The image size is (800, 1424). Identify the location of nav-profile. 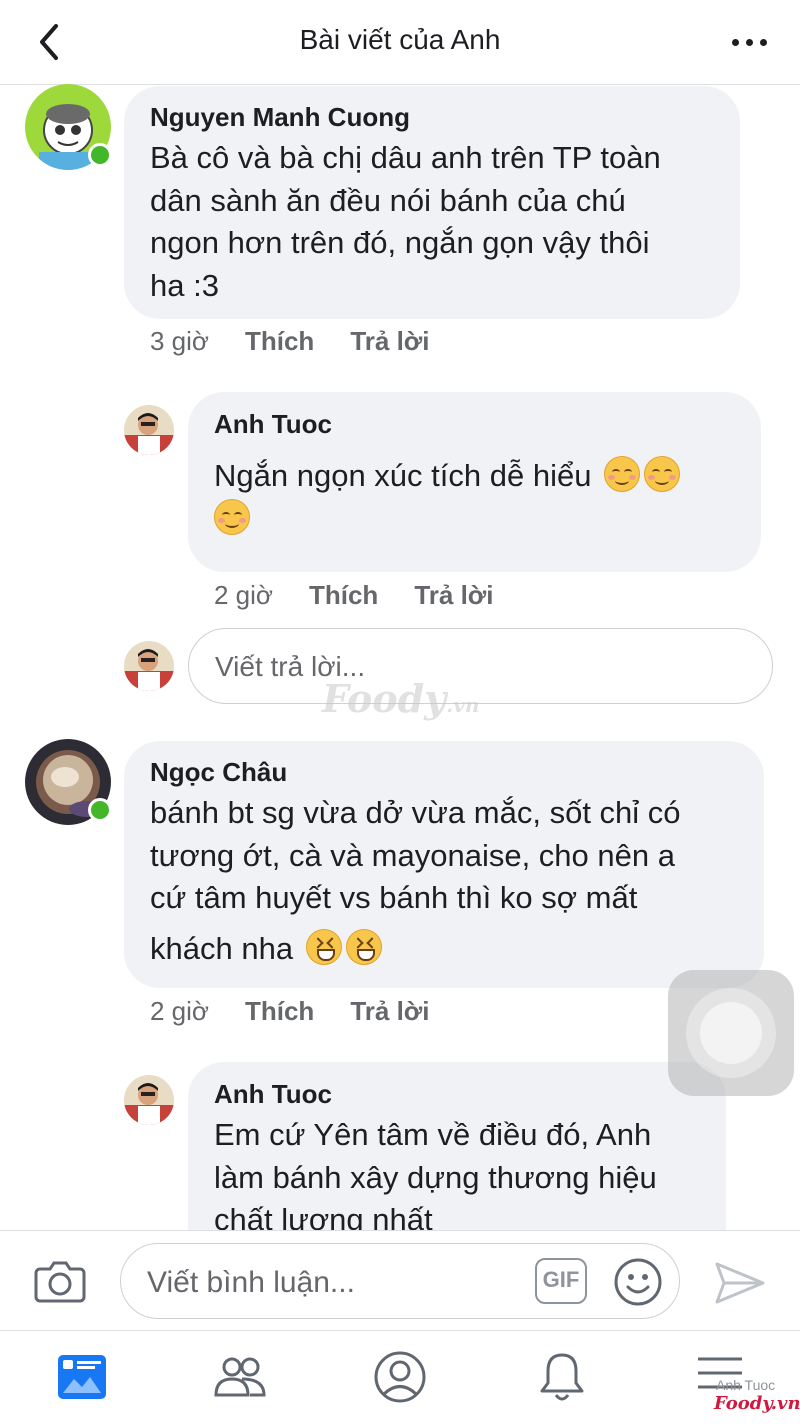
(400, 1377).